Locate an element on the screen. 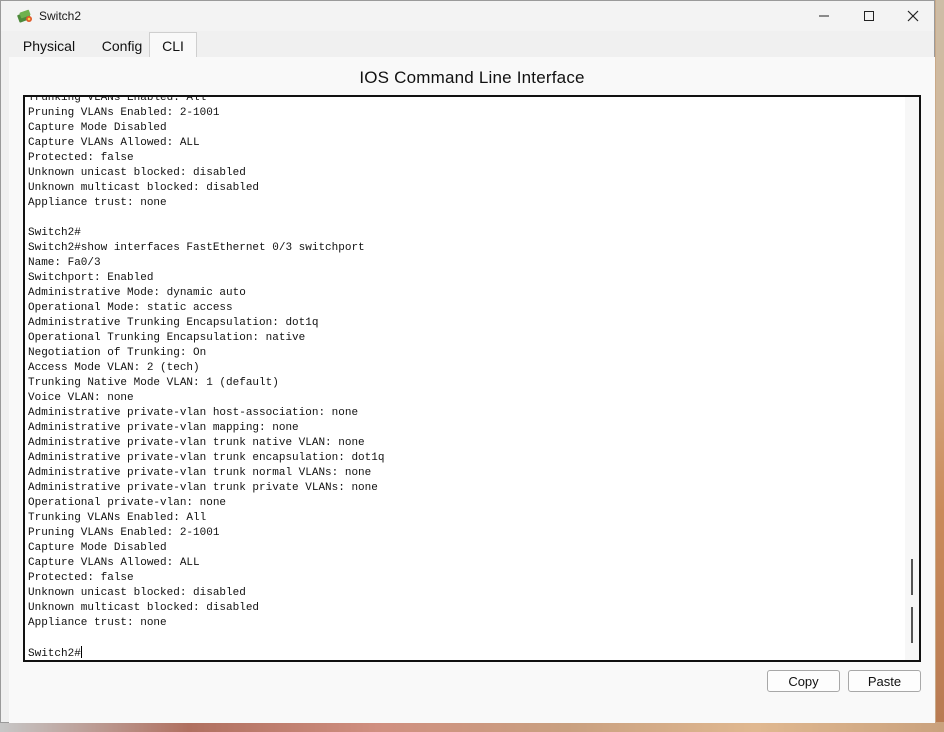 The width and height of the screenshot is (944, 732). packet-tracer-switch-icon is located at coordinates (25, 16).